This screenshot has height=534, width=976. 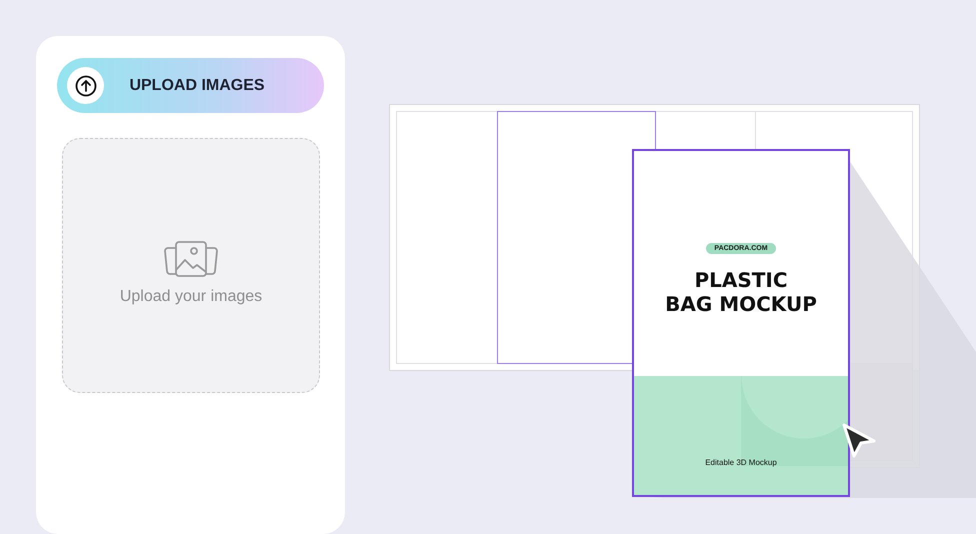 What do you see at coordinates (859, 441) in the screenshot?
I see `cursor-icon` at bounding box center [859, 441].